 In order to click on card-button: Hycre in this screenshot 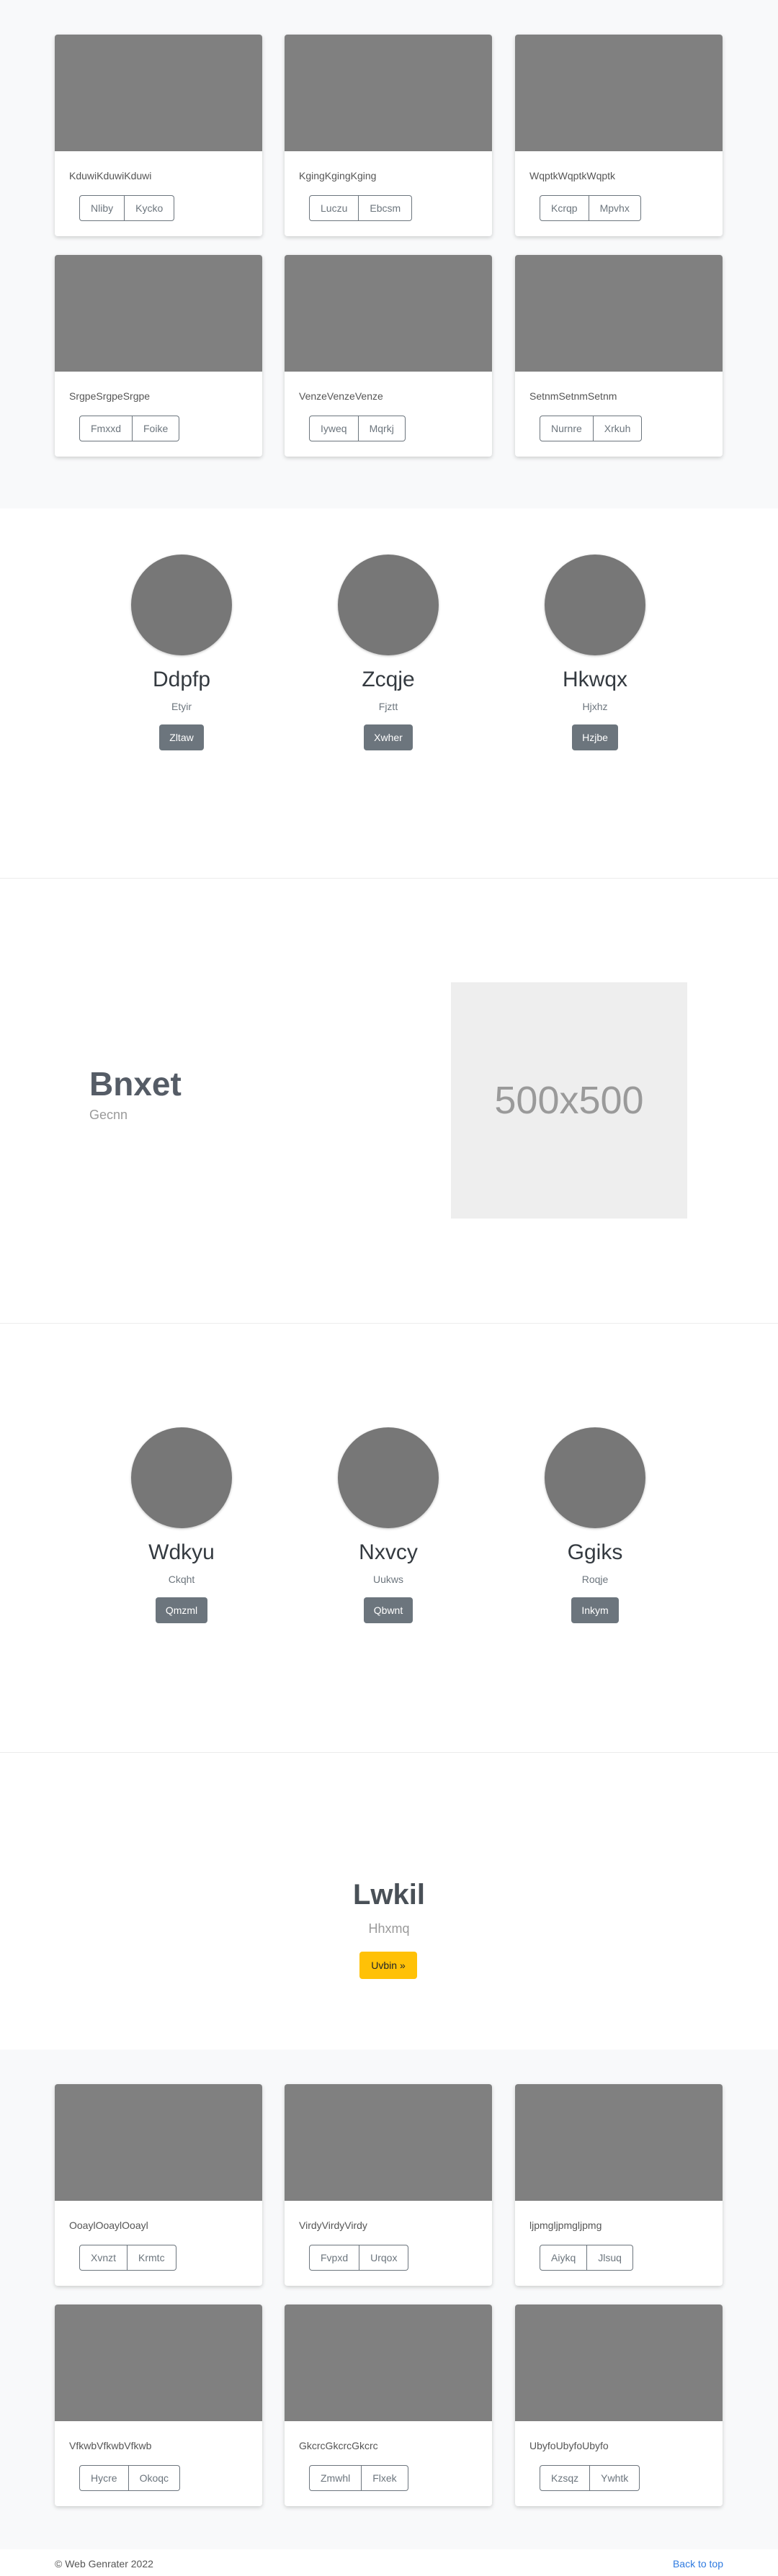, I will do `click(104, 2478)`.